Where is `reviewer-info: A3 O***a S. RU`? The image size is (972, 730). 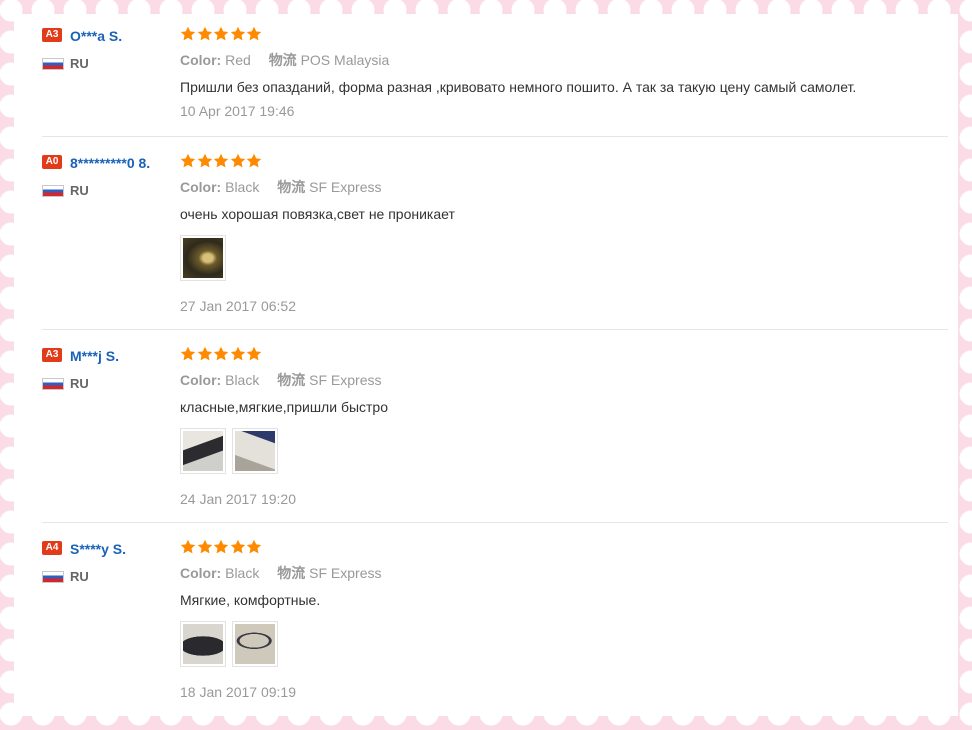 reviewer-info: A3 O***a S. RU is located at coordinates (108, 48).